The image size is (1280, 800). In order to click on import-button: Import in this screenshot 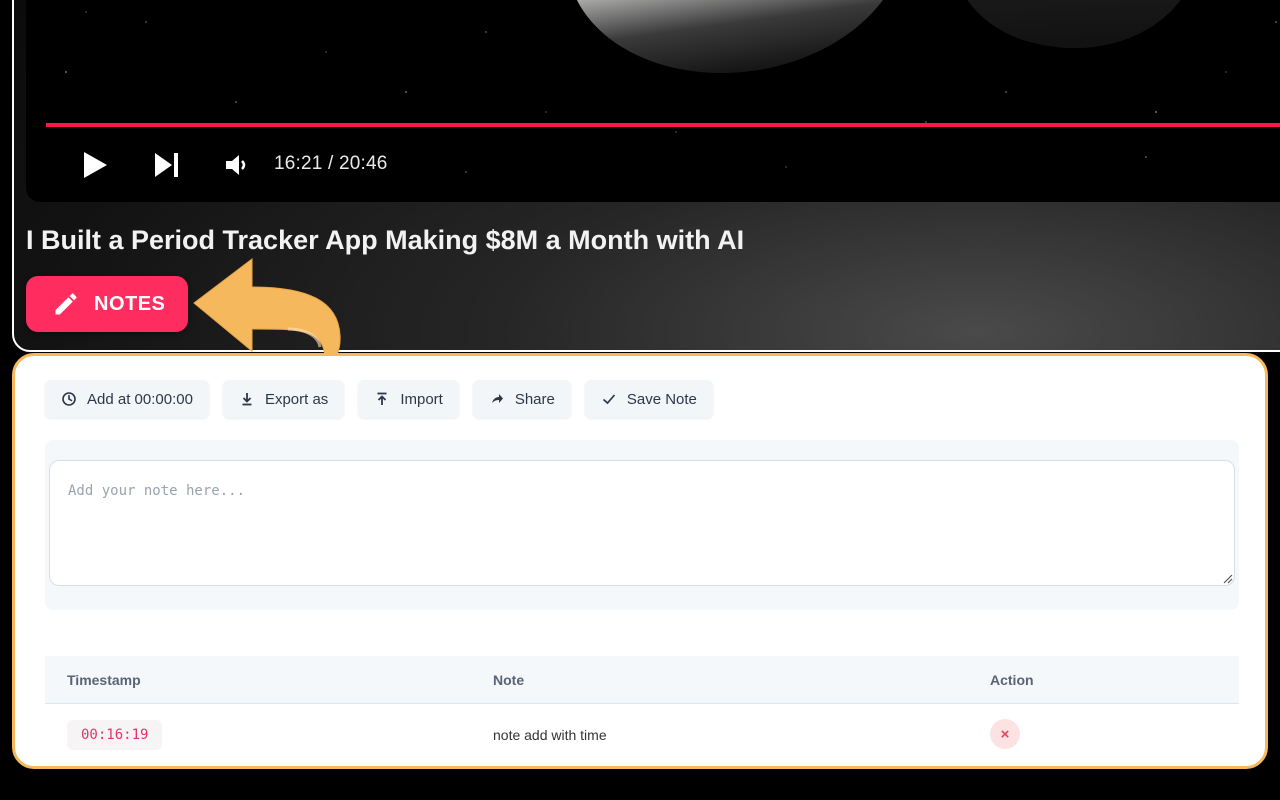, I will do `click(408, 399)`.